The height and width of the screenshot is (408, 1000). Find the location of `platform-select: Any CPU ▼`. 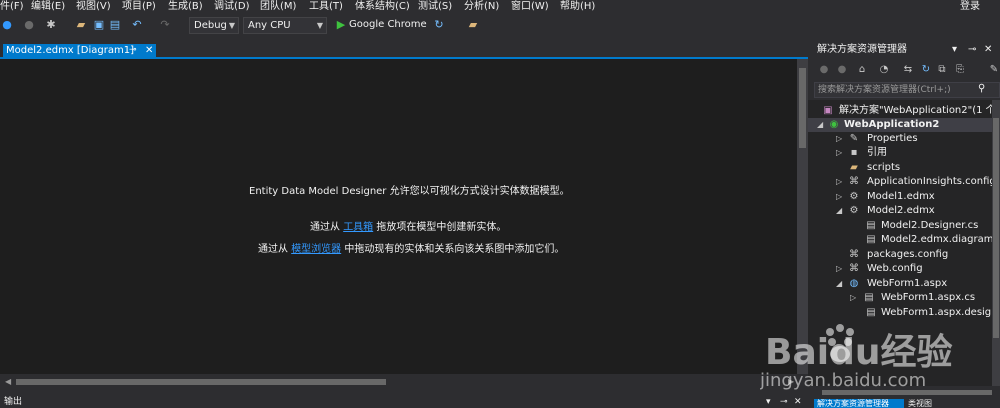

platform-select: Any CPU ▼ is located at coordinates (285, 25).